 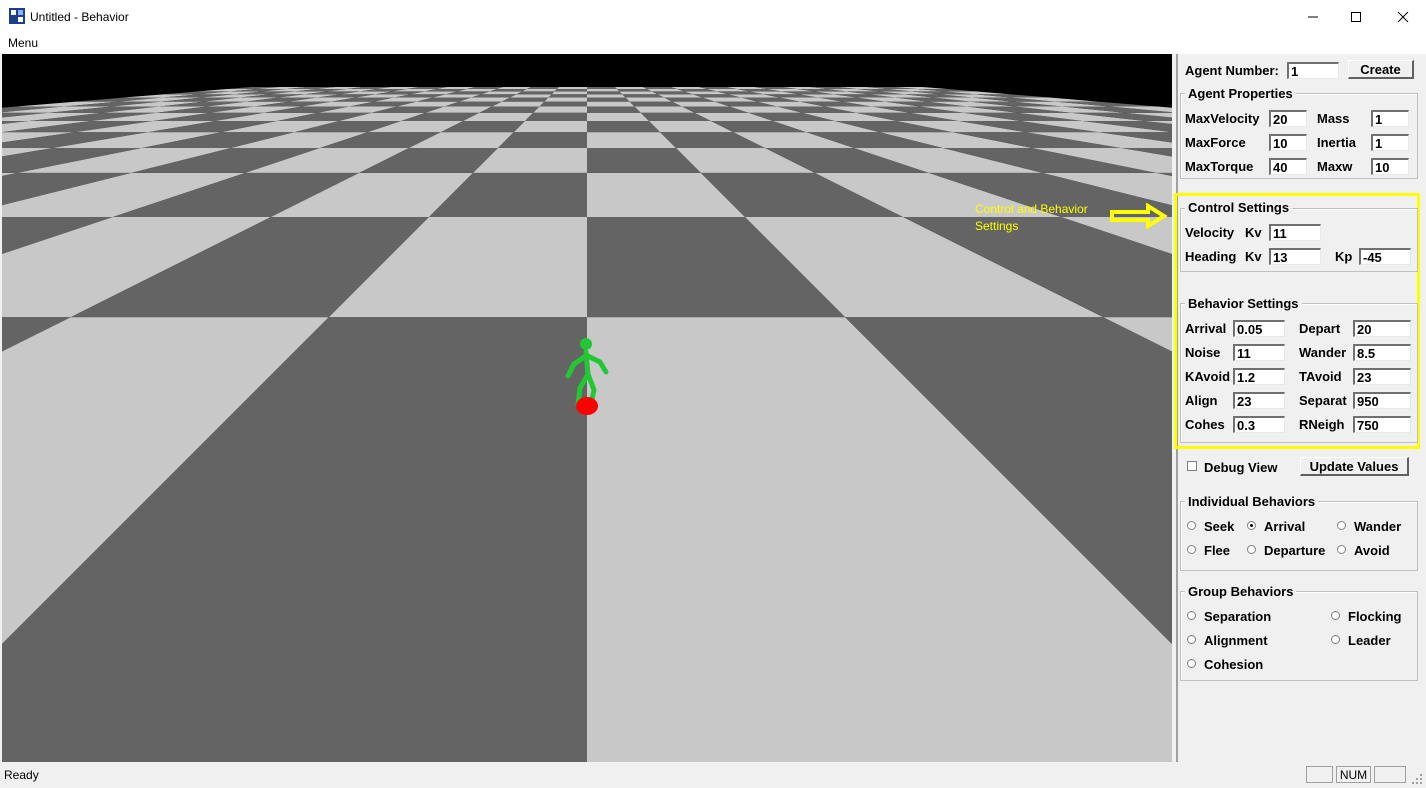 What do you see at coordinates (1191, 549) in the screenshot?
I see `flee-radio` at bounding box center [1191, 549].